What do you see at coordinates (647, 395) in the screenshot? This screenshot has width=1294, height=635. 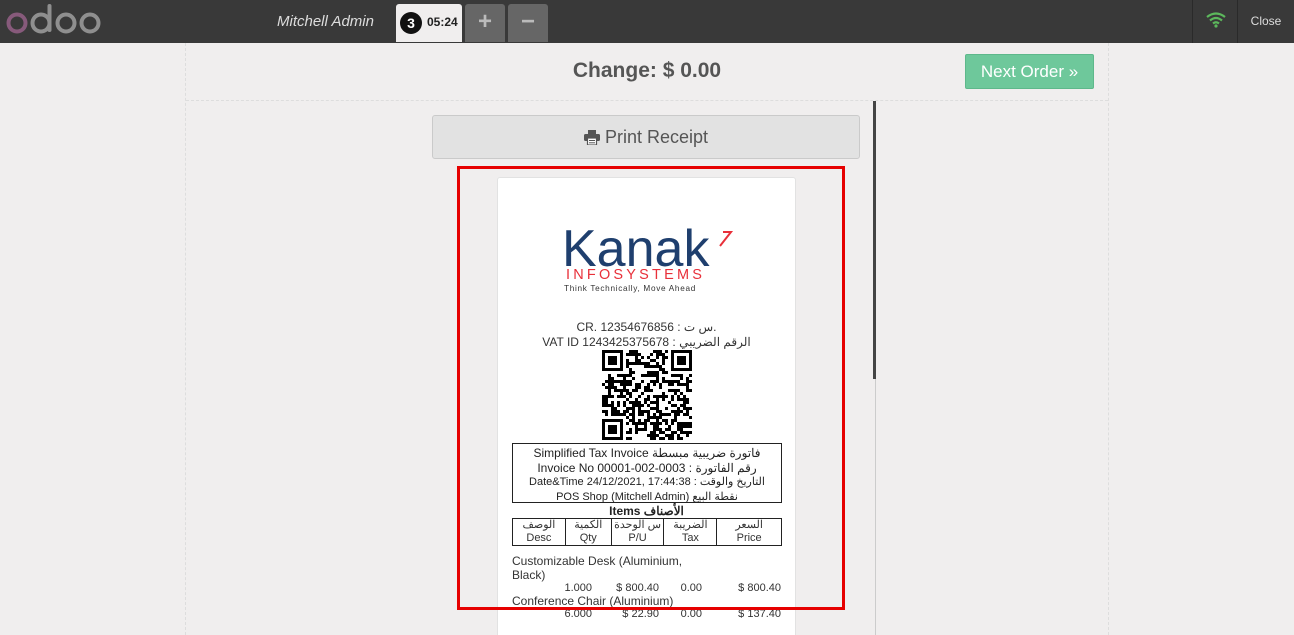 I see `qr-code` at bounding box center [647, 395].